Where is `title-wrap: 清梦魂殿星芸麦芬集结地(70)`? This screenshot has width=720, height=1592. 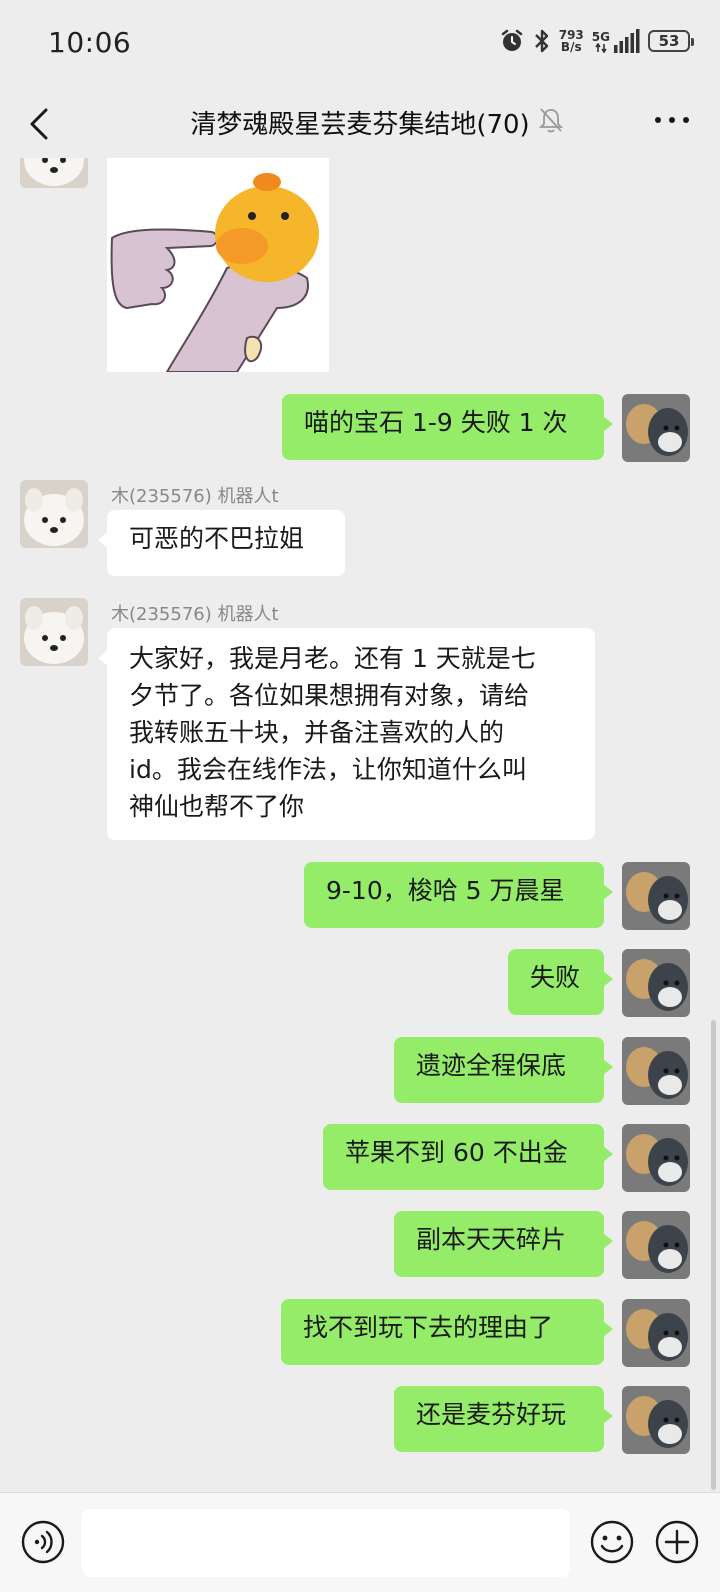
title-wrap: 清梦魂殿星芸麦芬集结地(70) is located at coordinates (360, 122).